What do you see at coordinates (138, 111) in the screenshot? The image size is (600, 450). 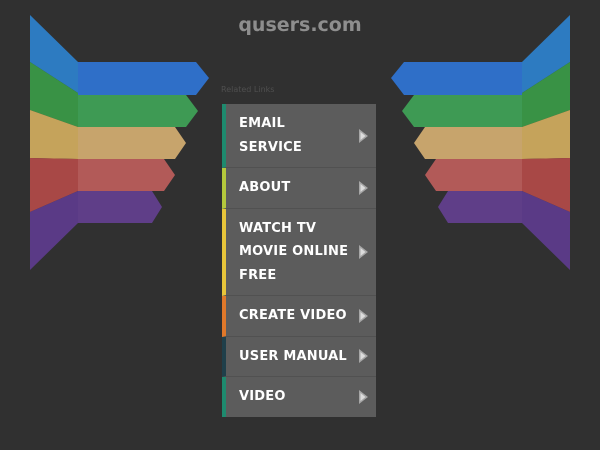 I see `left-wing-bar-green` at bounding box center [138, 111].